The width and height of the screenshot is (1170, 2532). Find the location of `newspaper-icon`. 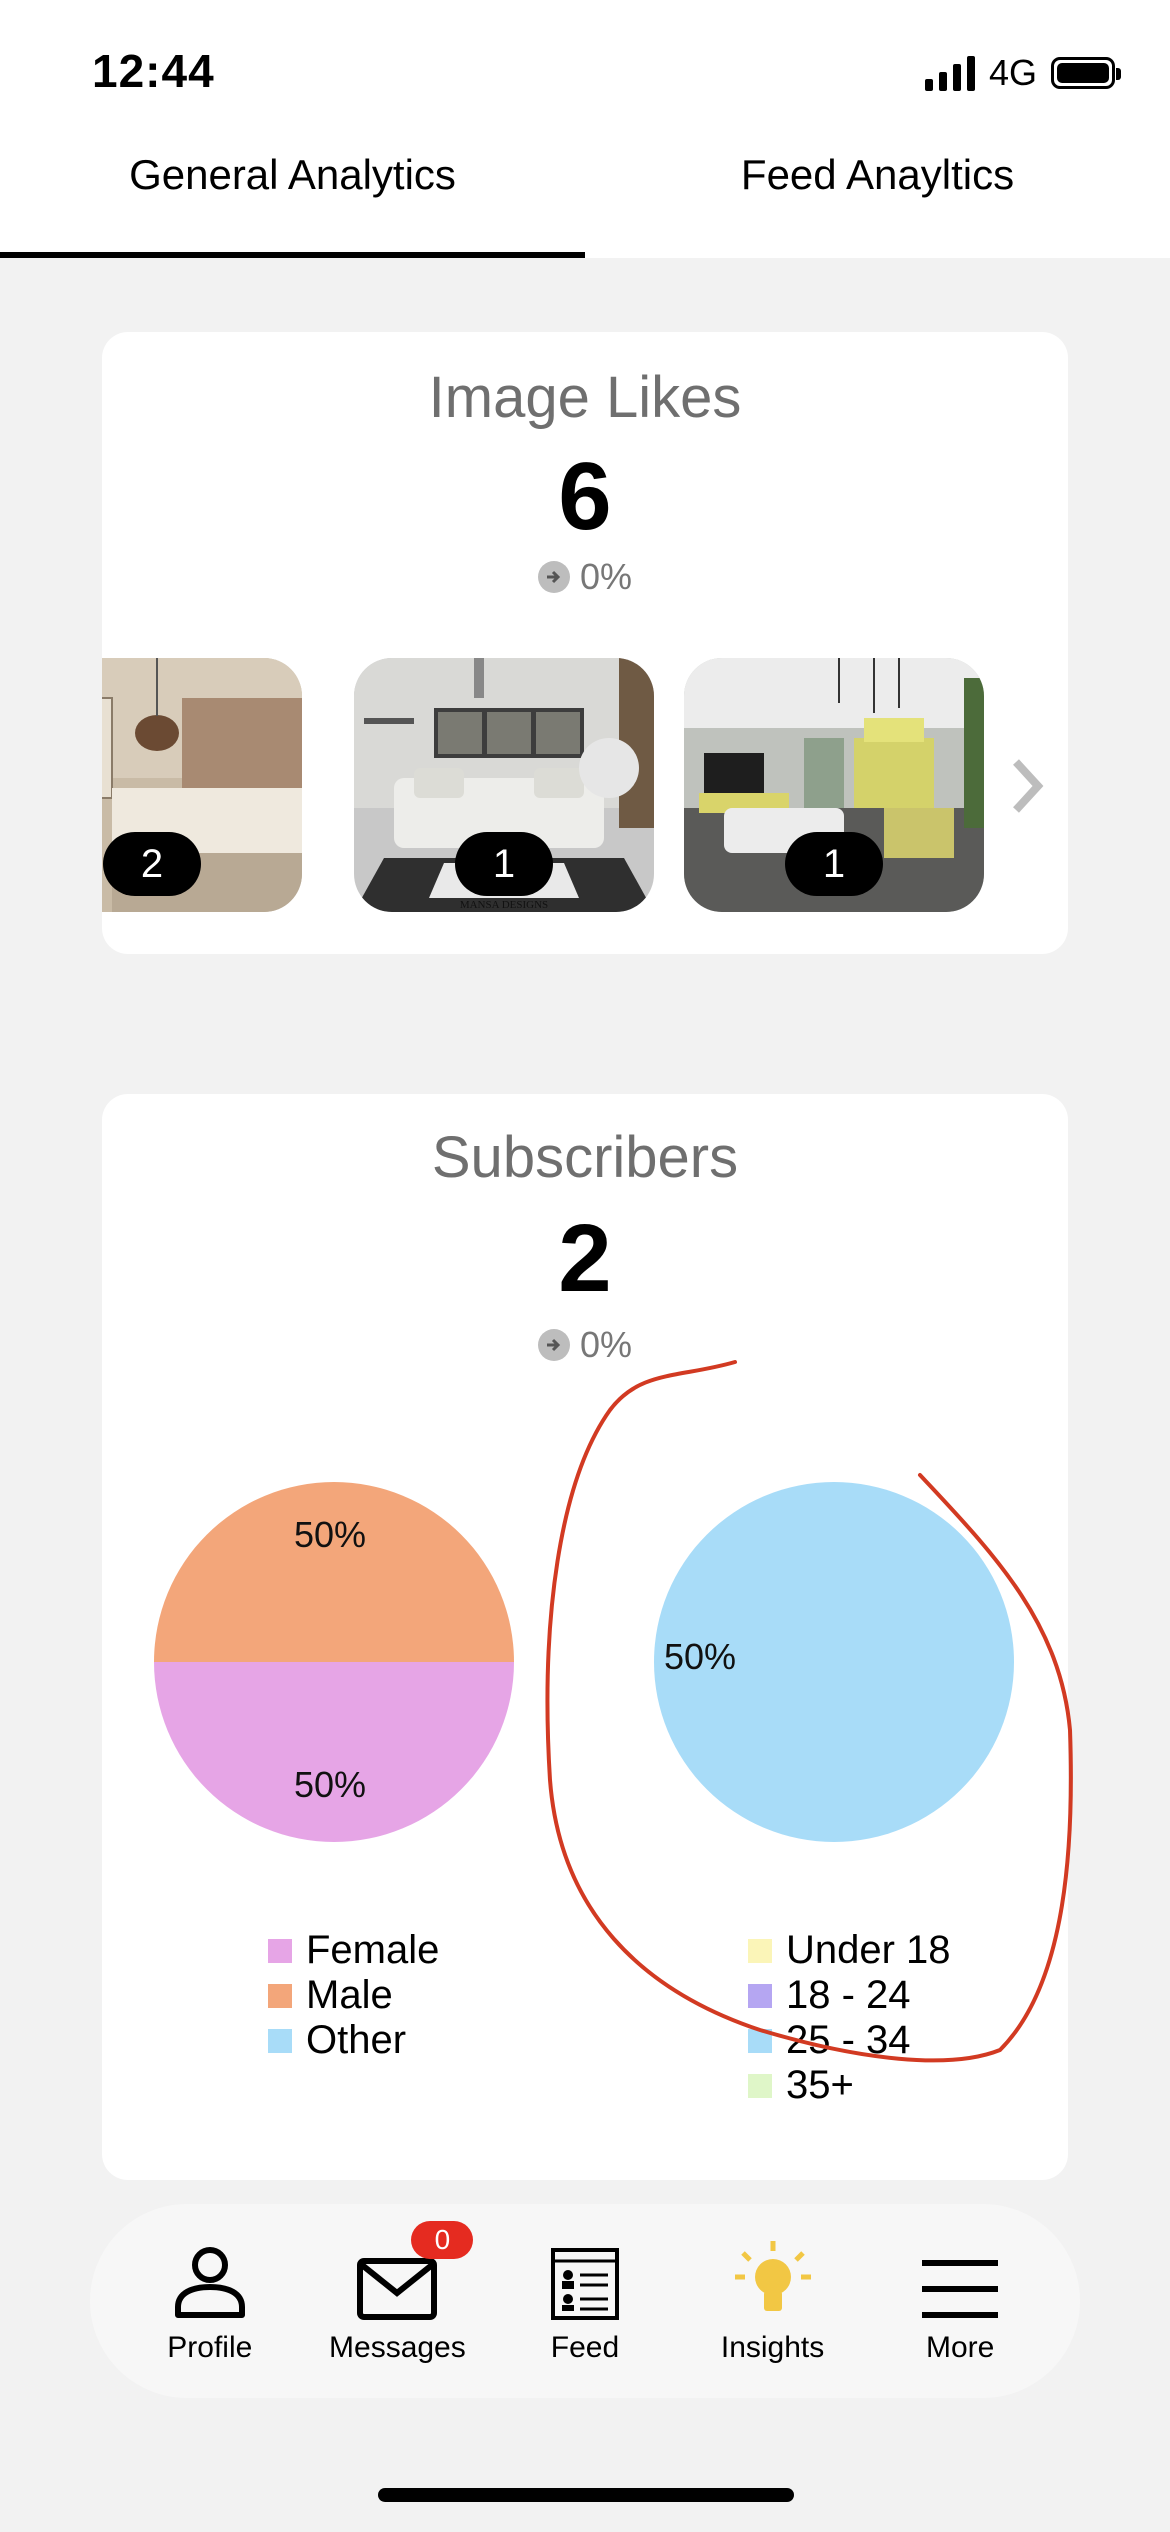

newspaper-icon is located at coordinates (584, 2284).